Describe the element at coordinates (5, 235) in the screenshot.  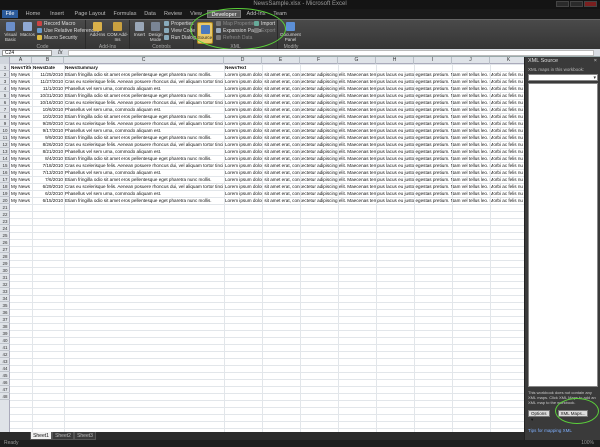
I see `row-header-25: 25` at that location.